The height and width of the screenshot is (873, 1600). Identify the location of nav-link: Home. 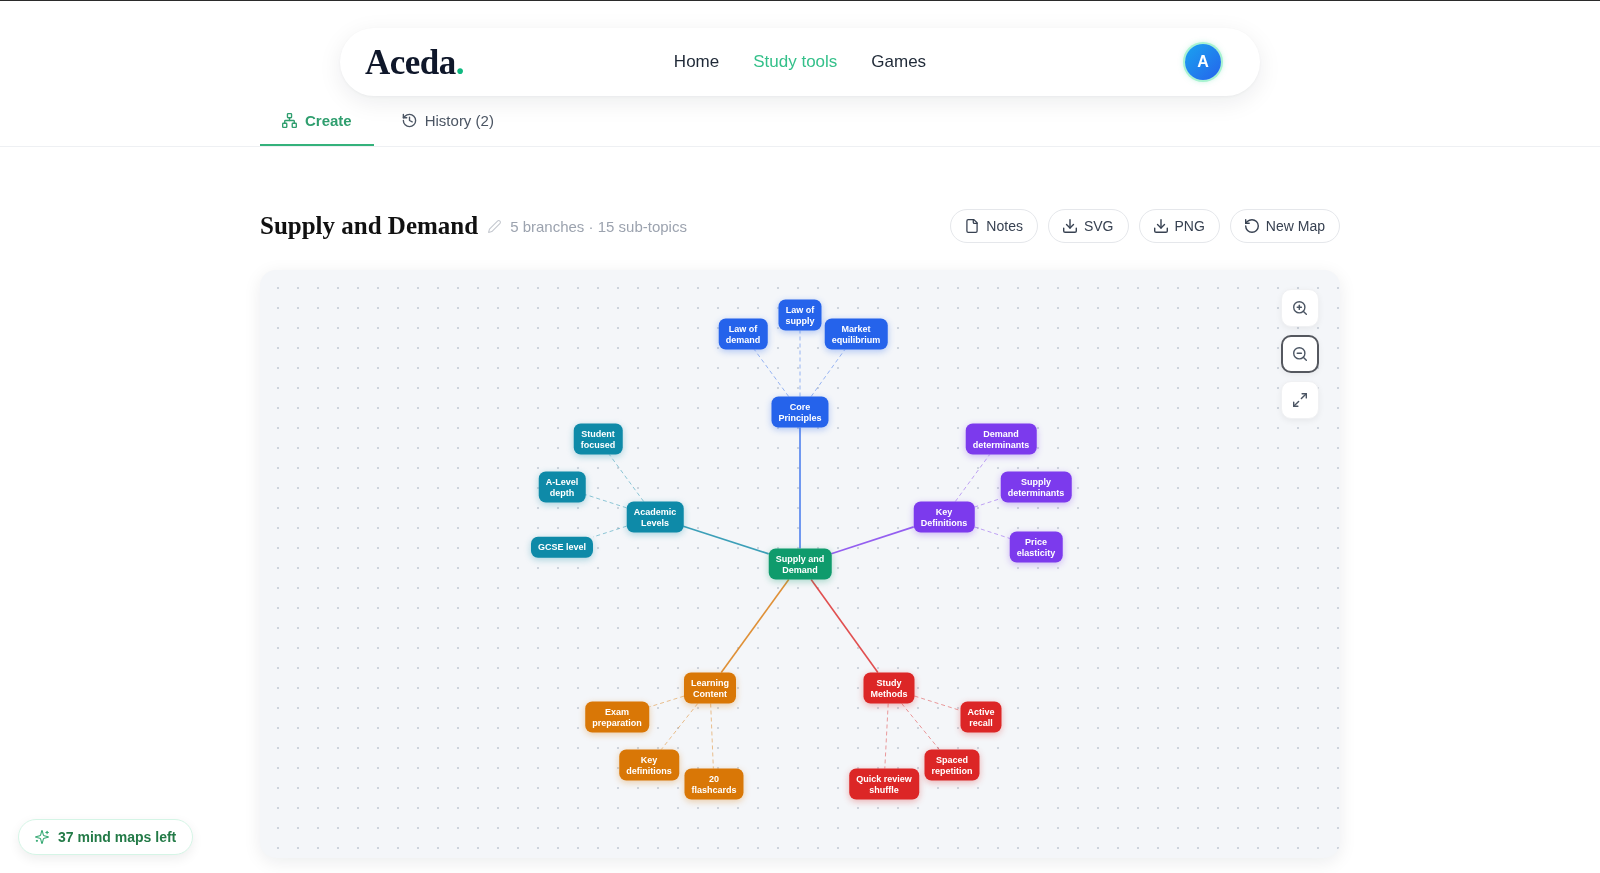
(696, 62).